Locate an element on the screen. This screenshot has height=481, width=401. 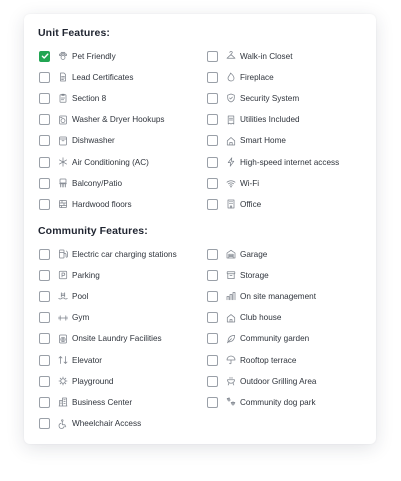
checkbox-community-dog-park is located at coordinates (212, 402).